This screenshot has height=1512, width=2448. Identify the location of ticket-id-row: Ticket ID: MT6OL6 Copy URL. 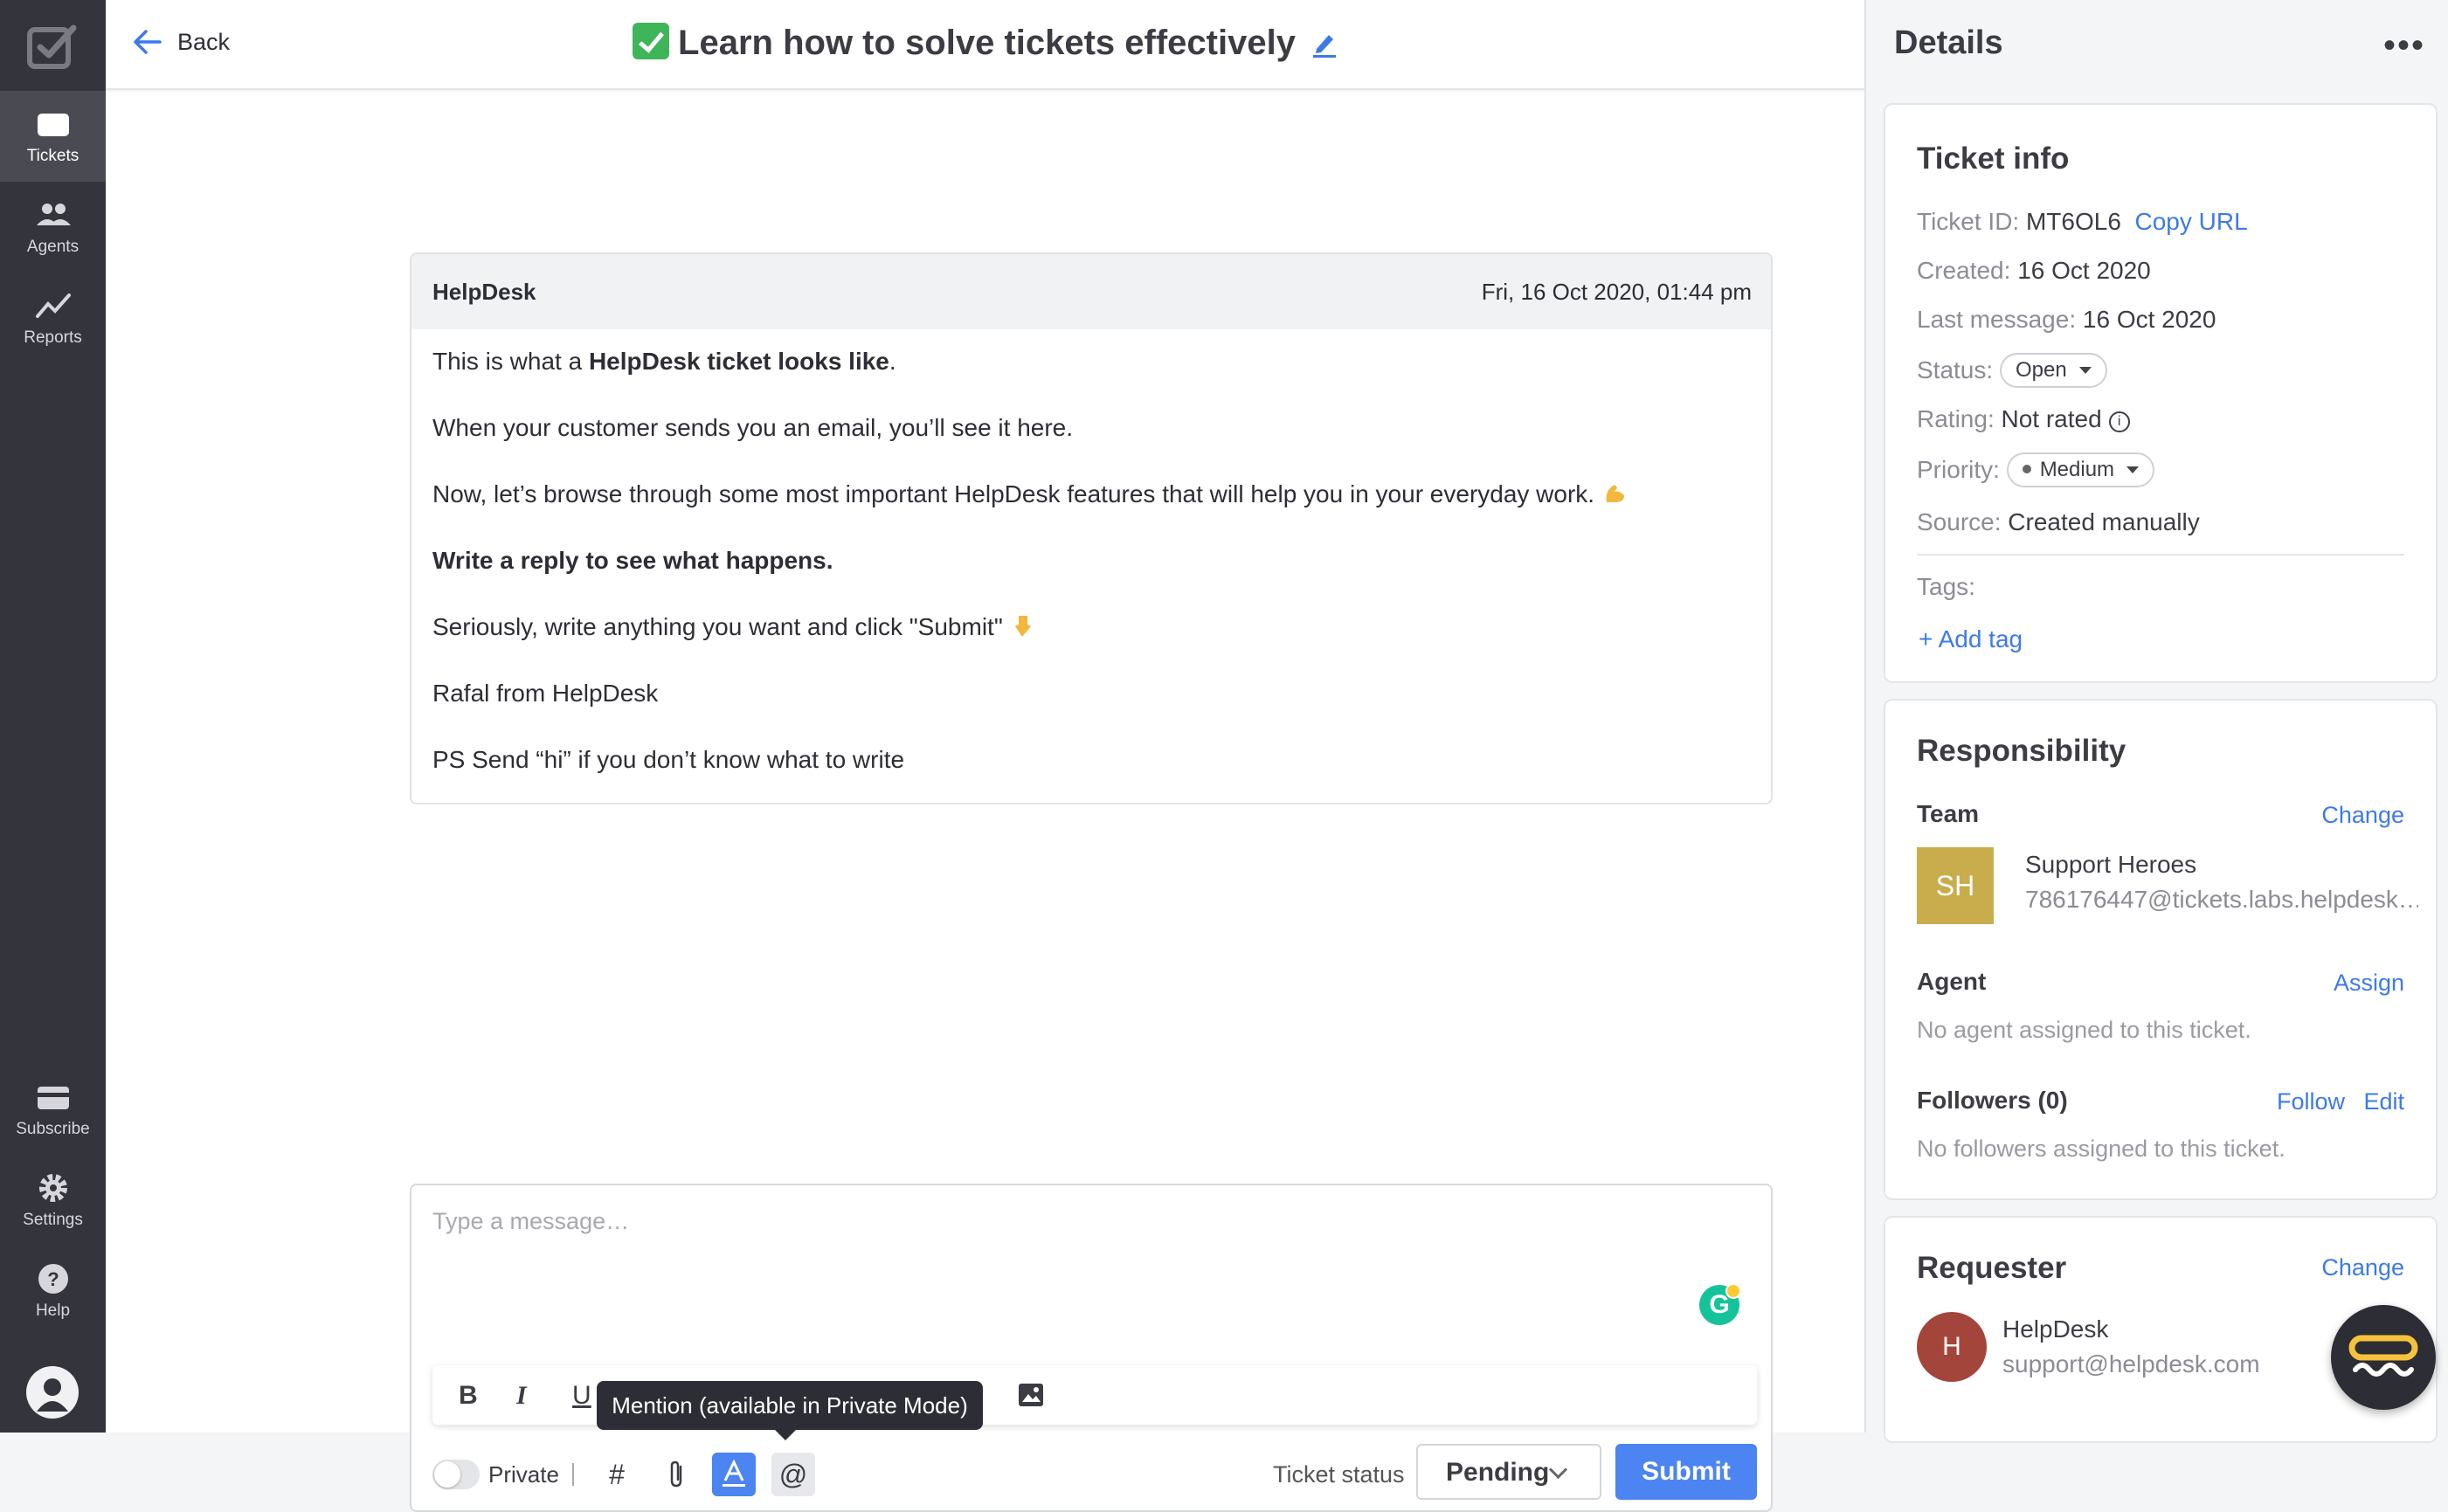
(2082, 221).